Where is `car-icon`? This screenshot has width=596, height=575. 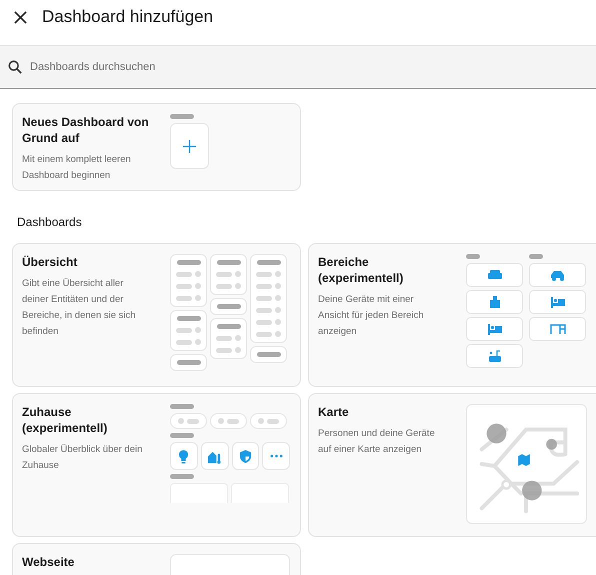 car-icon is located at coordinates (558, 275).